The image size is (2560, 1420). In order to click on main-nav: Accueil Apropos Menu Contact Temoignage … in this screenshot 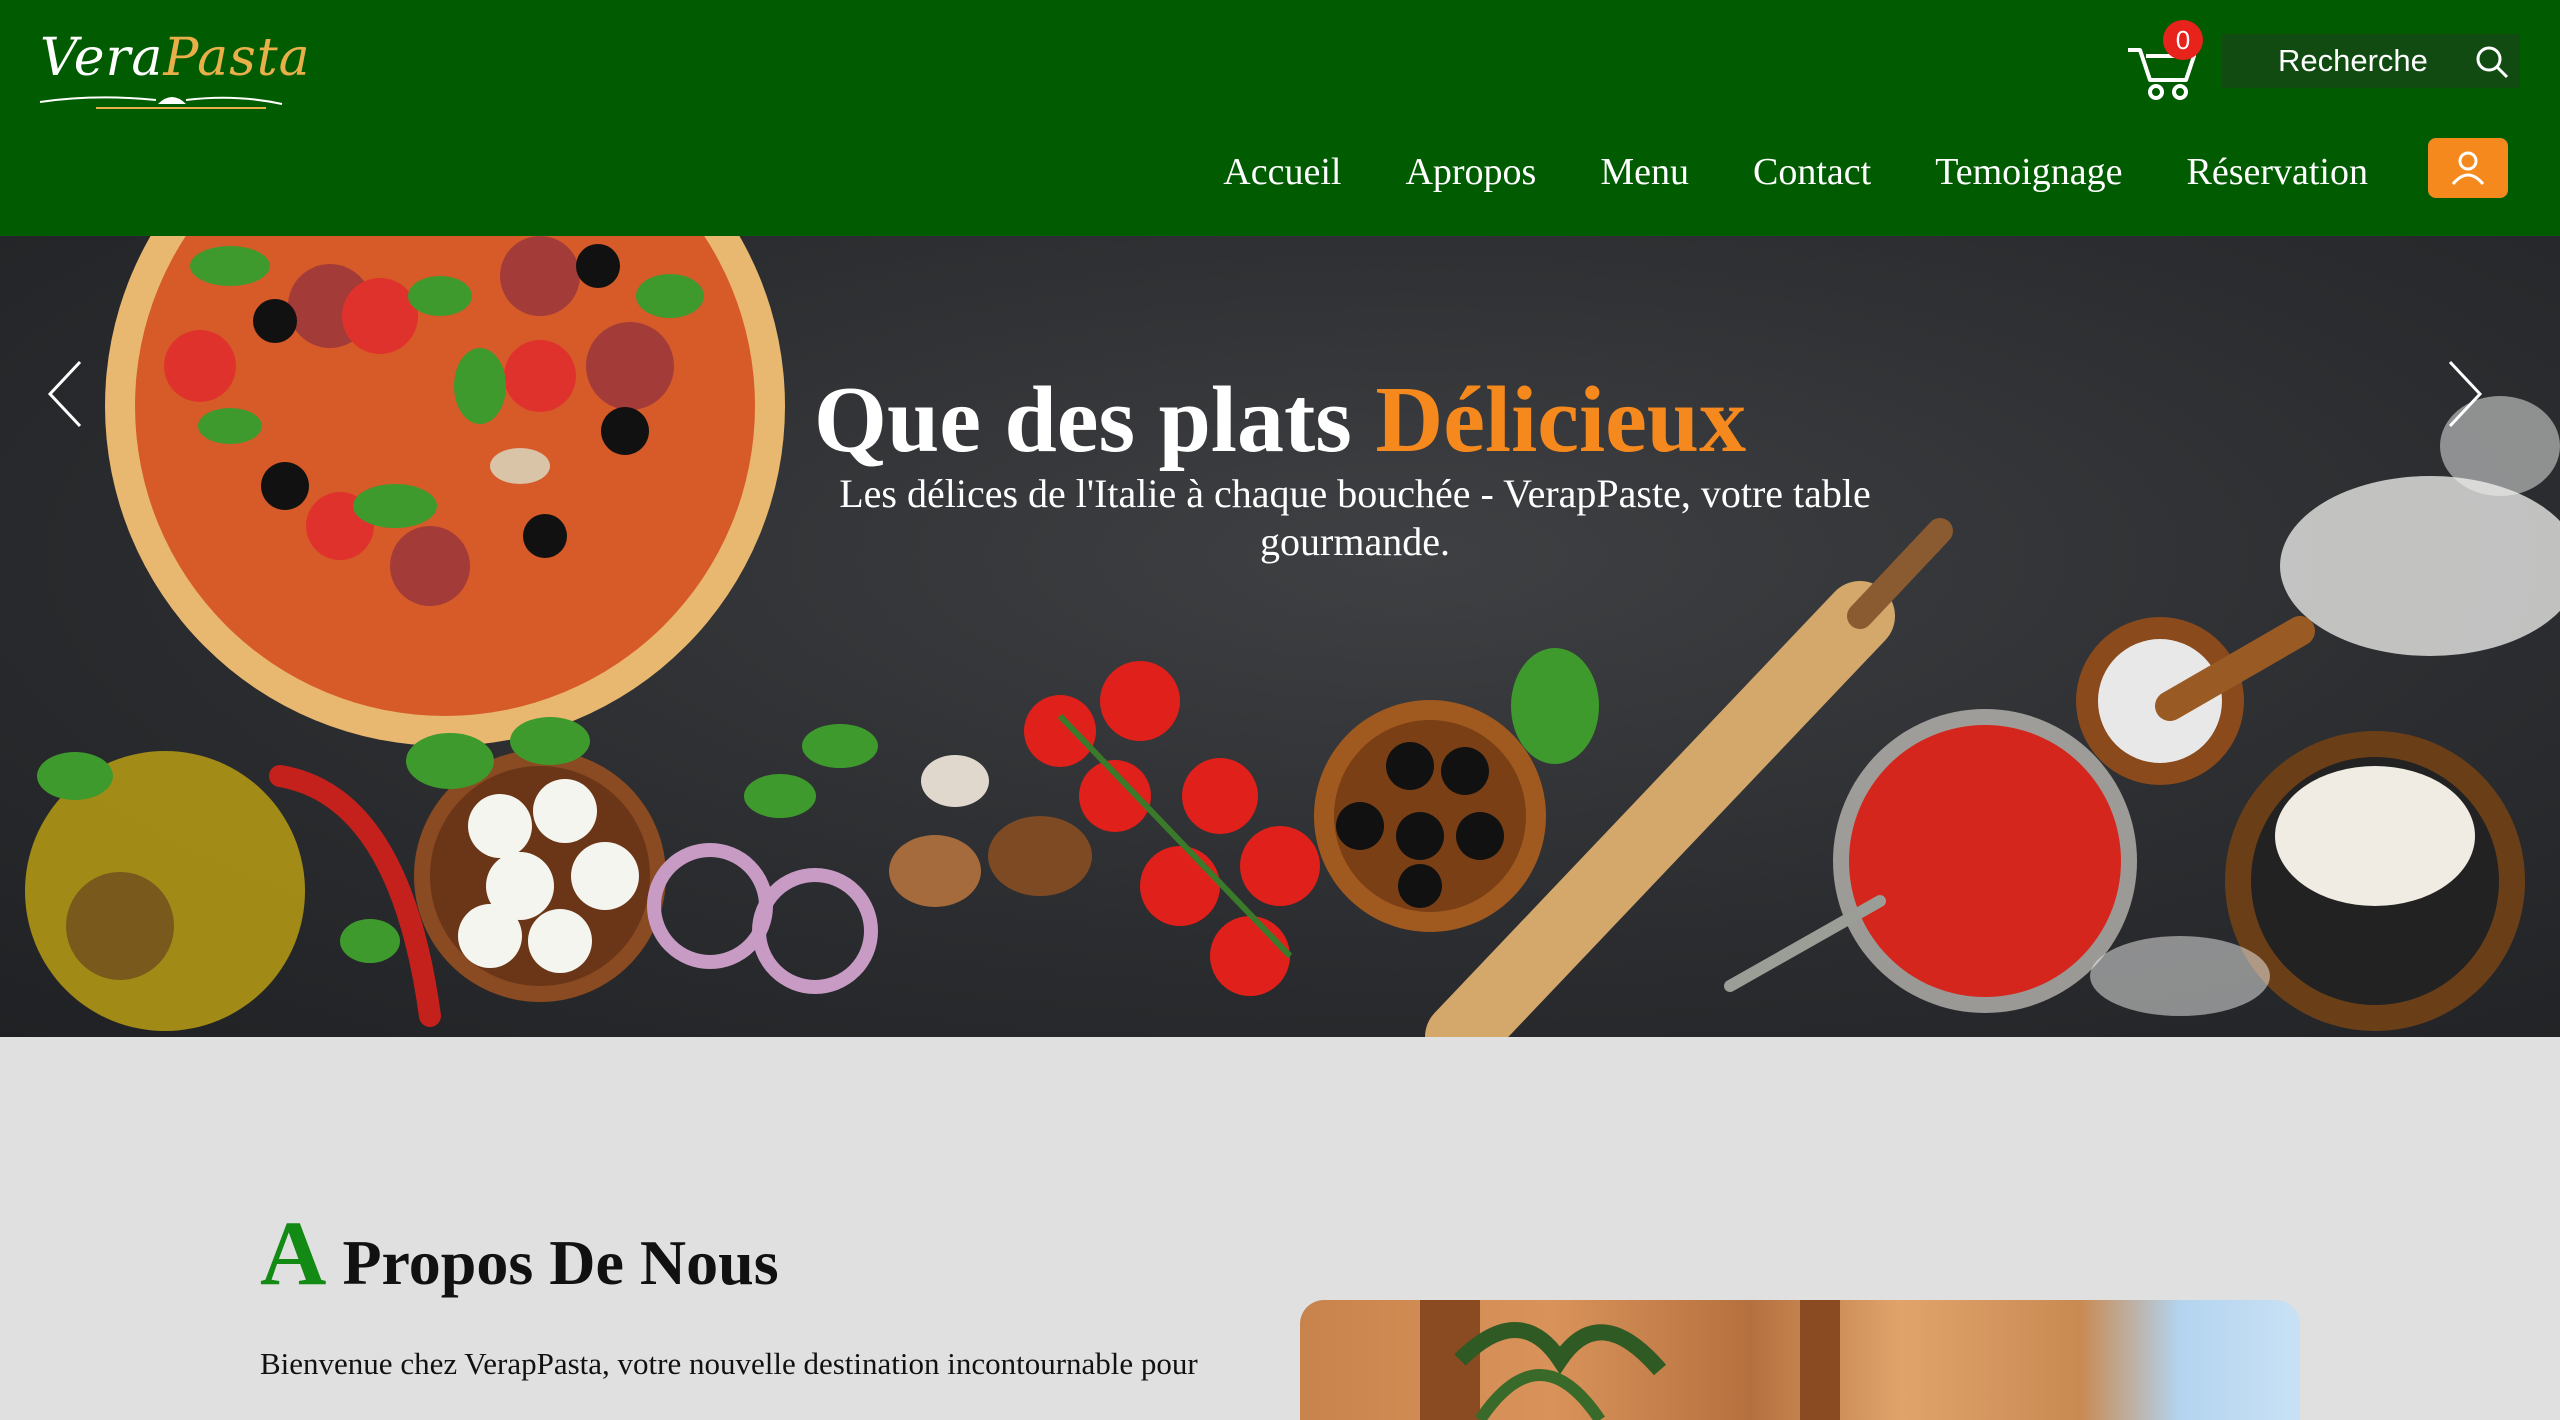, I will do `click(1763, 172)`.